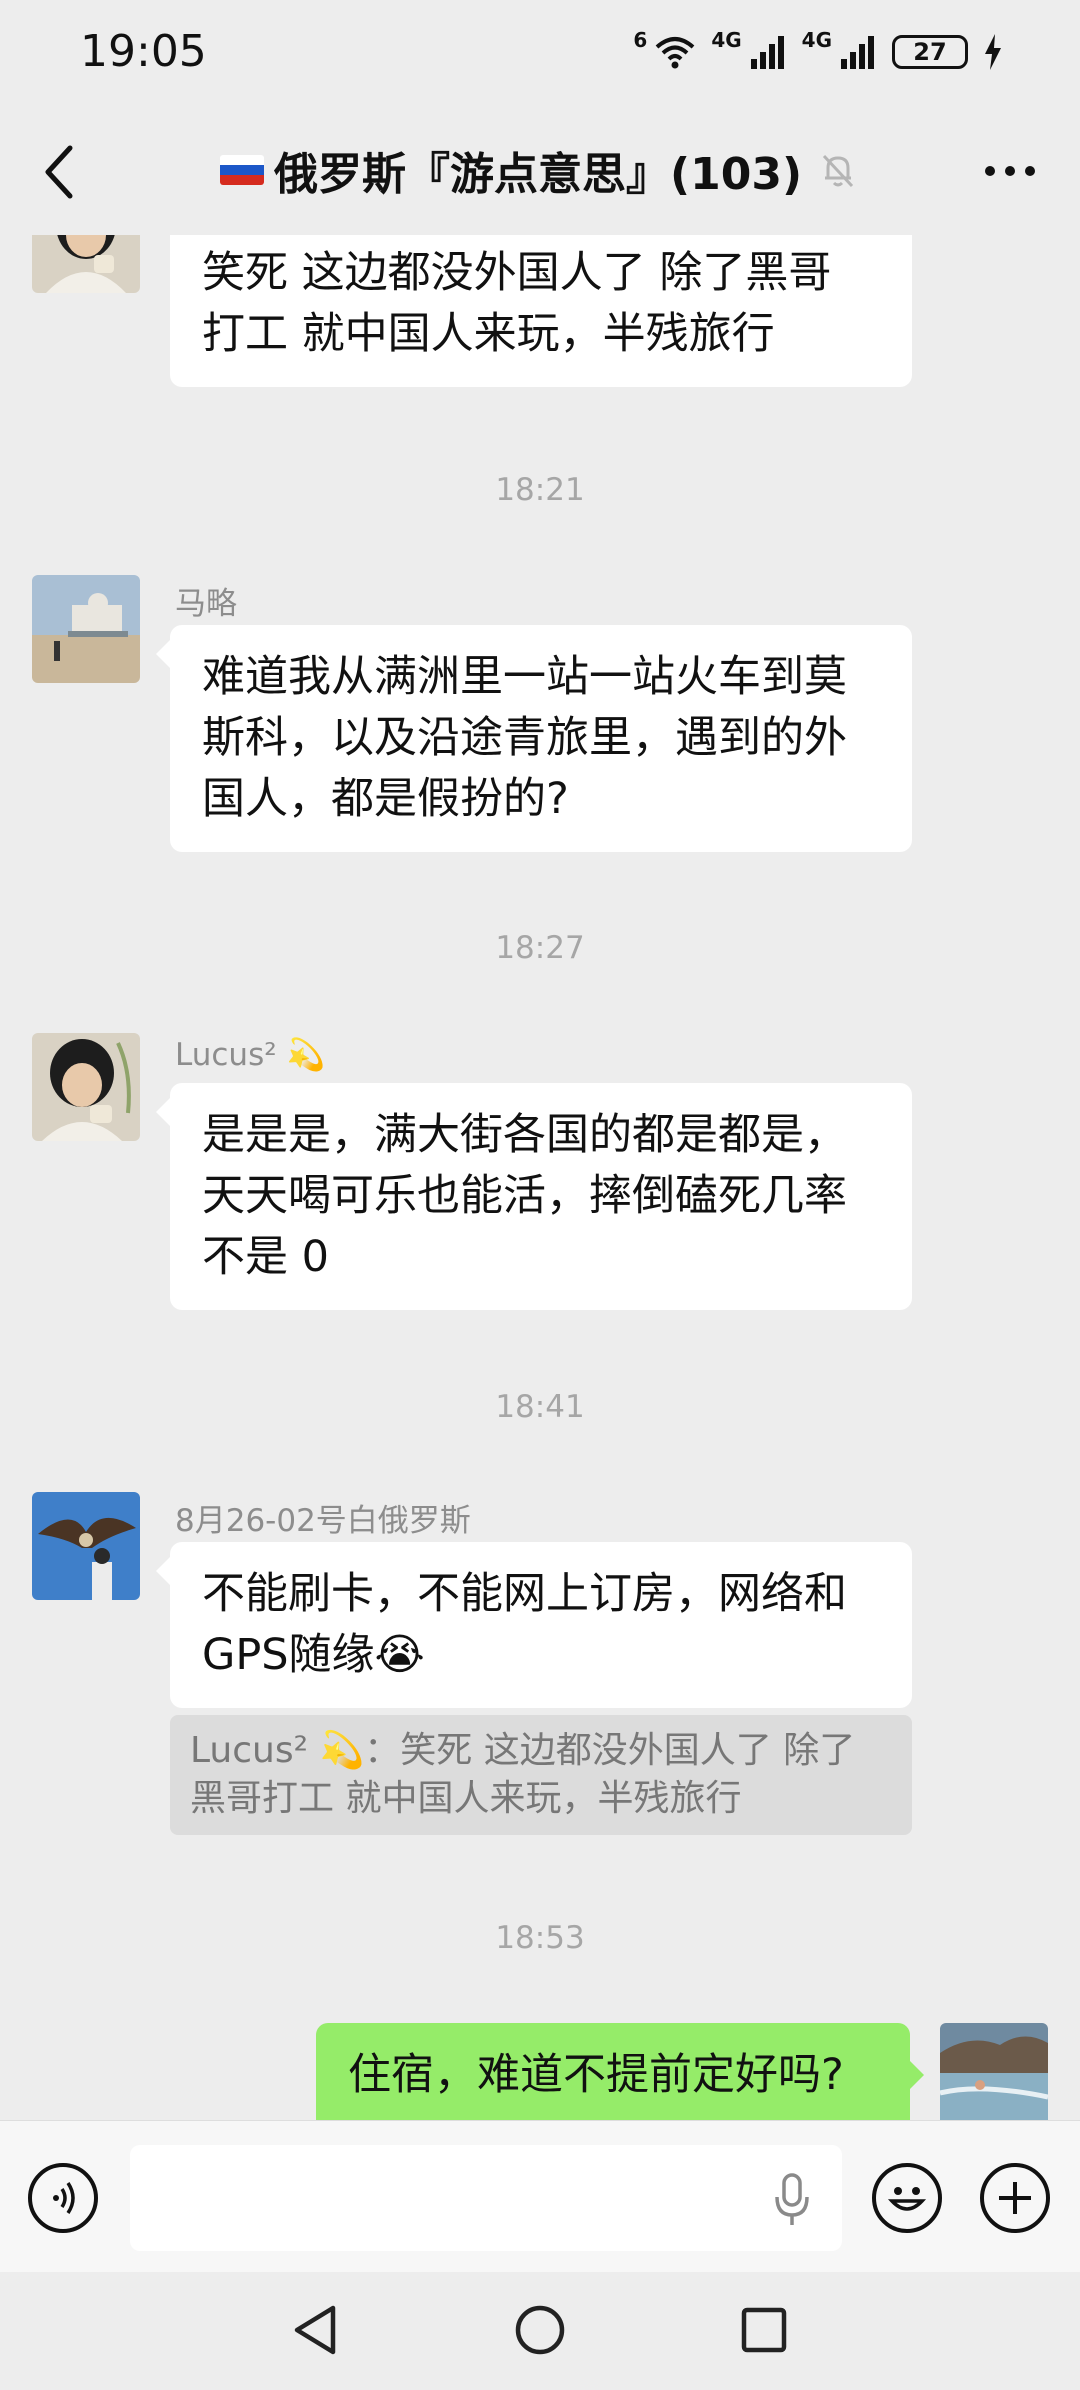 This screenshot has height=2390, width=1080. Describe the element at coordinates (524, 1594) in the screenshot. I see `message-line: 不能刷卡，不能网上订房，网络和` at that location.